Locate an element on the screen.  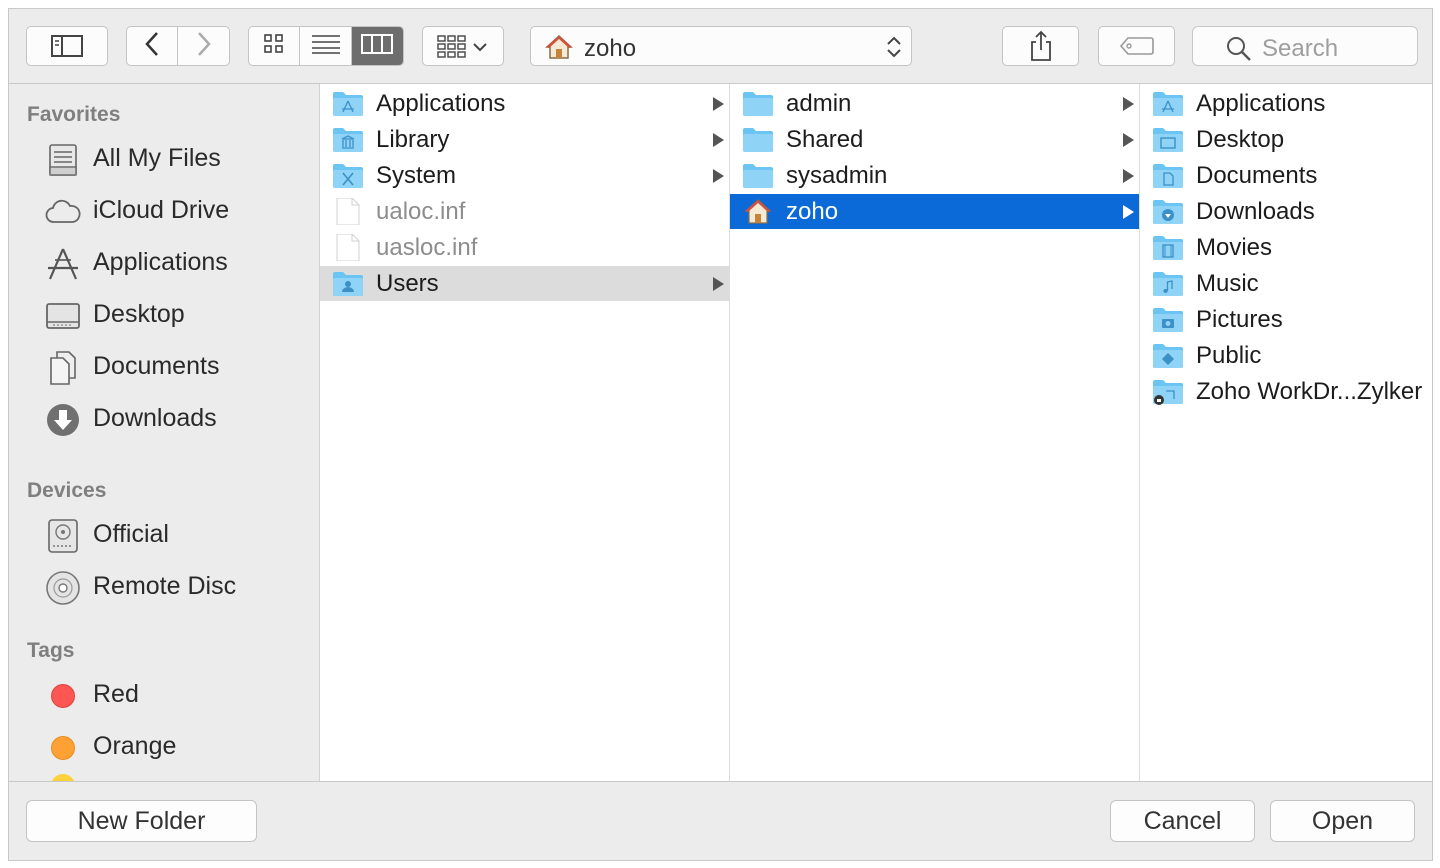
icon-view-button is located at coordinates (275, 46).